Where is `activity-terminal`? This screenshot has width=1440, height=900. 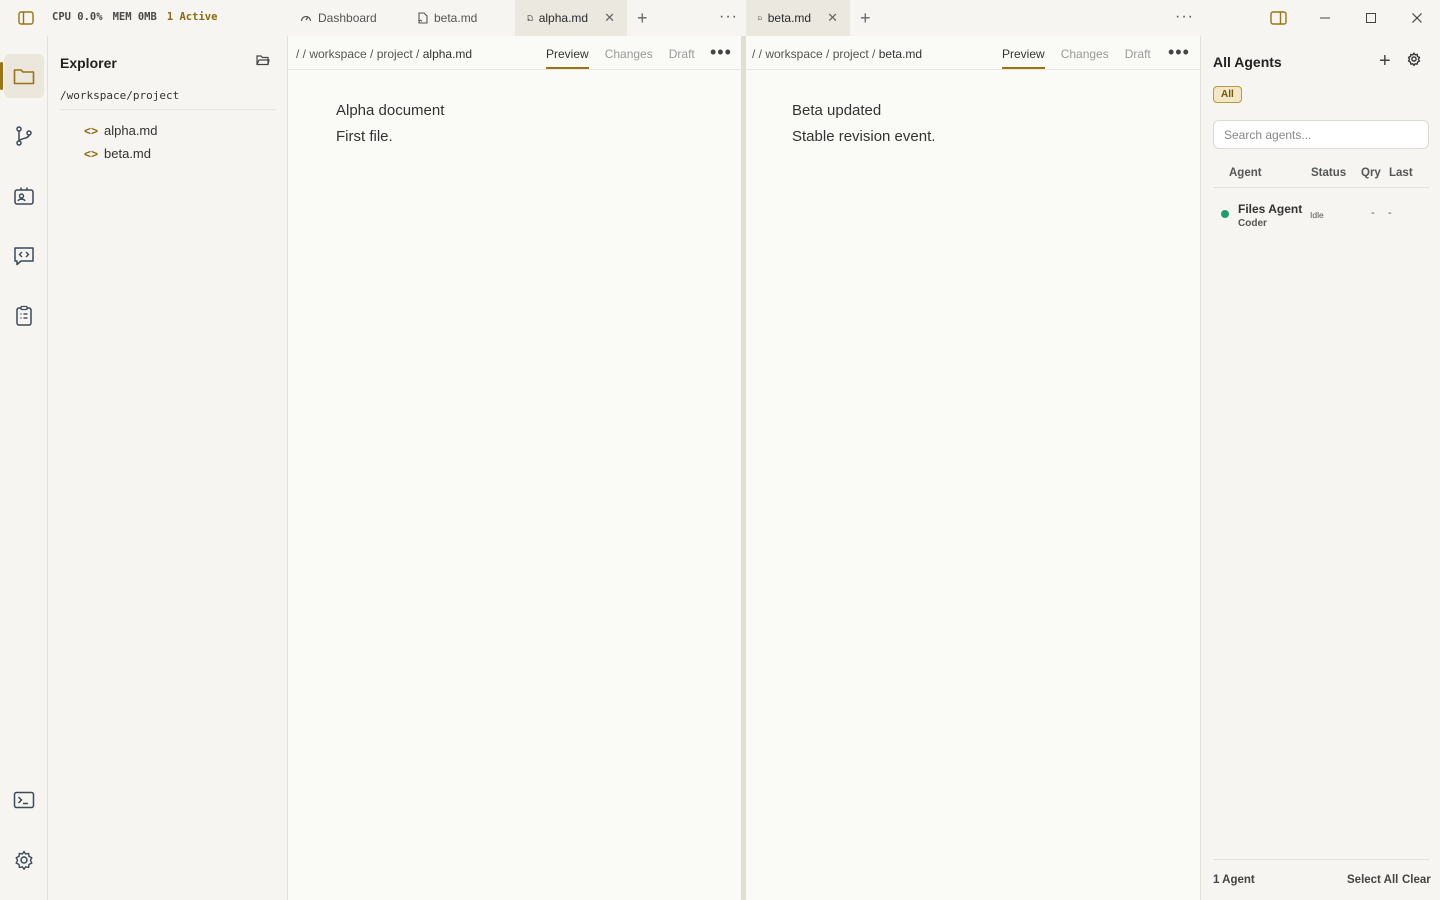 activity-terminal is located at coordinates (24, 800).